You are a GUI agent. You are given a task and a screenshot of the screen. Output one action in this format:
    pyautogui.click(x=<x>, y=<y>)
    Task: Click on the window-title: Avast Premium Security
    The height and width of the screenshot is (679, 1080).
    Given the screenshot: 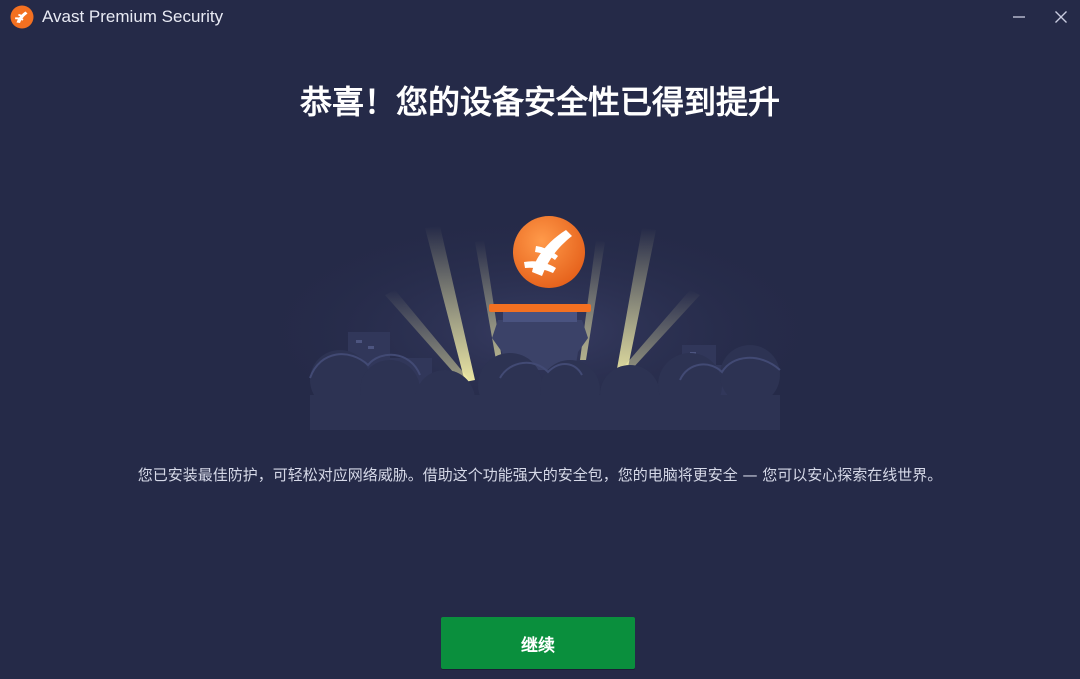 What is the action you would take?
    pyautogui.click(x=133, y=16)
    